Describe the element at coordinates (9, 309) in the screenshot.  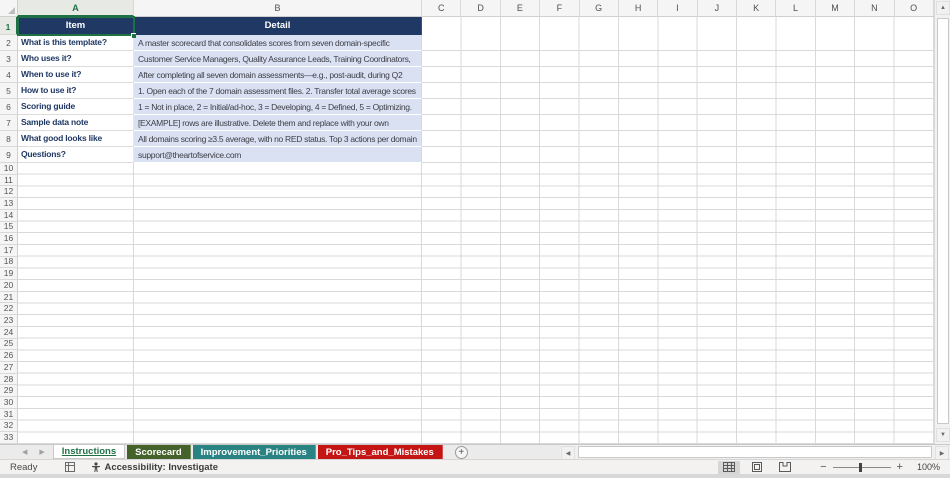
I see `row-number: 22` at that location.